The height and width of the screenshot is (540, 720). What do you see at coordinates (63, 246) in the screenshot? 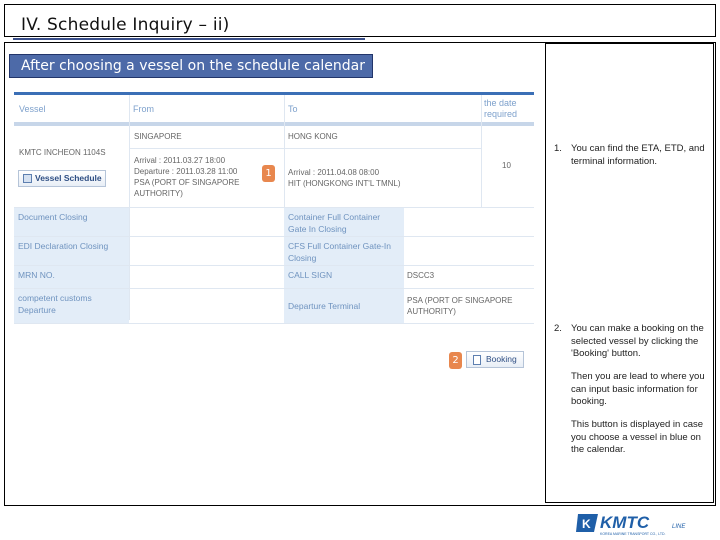
I see `label-text: EDI Declaration Closing` at bounding box center [63, 246].